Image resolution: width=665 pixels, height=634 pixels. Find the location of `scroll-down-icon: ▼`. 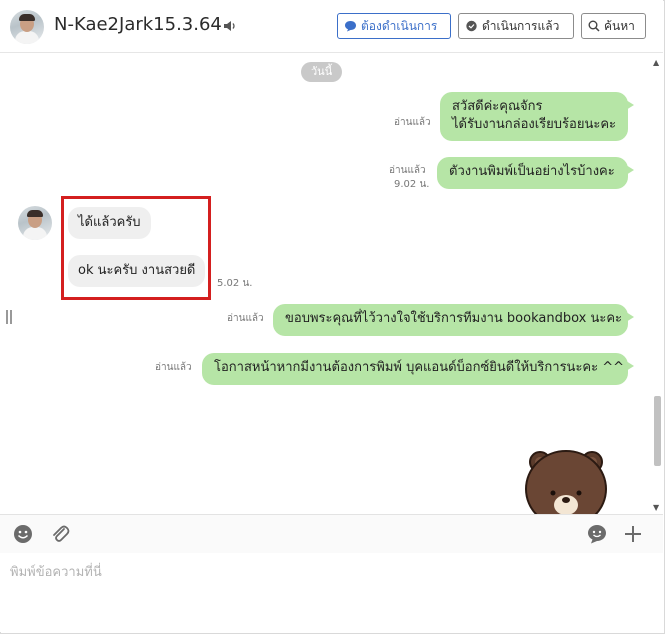

scroll-down-icon: ▼ is located at coordinates (656, 507).